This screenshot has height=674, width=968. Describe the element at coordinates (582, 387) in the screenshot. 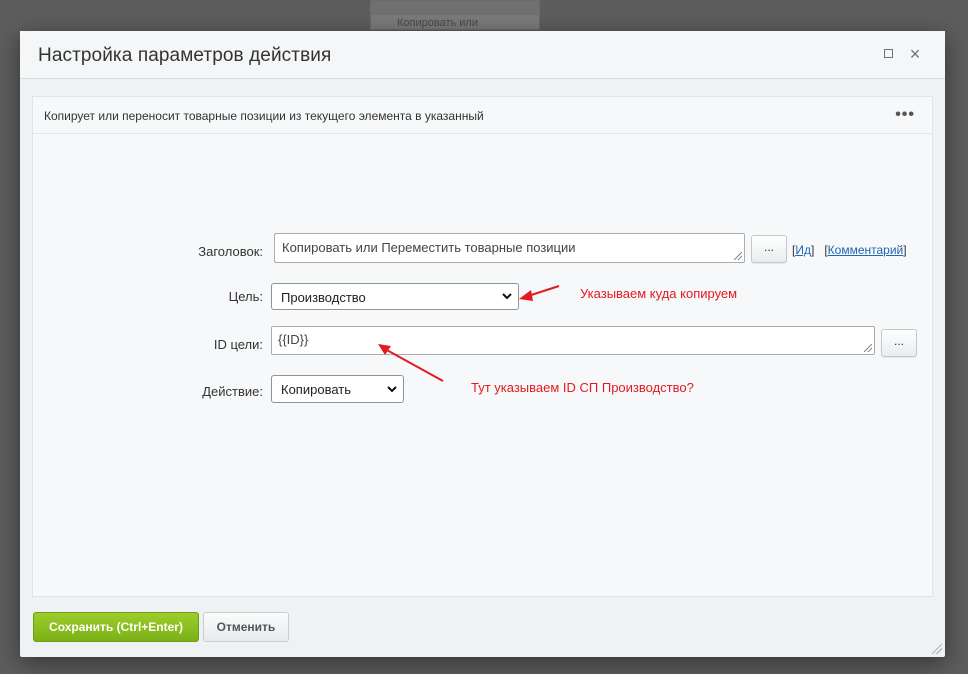

I see `id-annotation: Тут указываем ID СП Производство?` at that location.